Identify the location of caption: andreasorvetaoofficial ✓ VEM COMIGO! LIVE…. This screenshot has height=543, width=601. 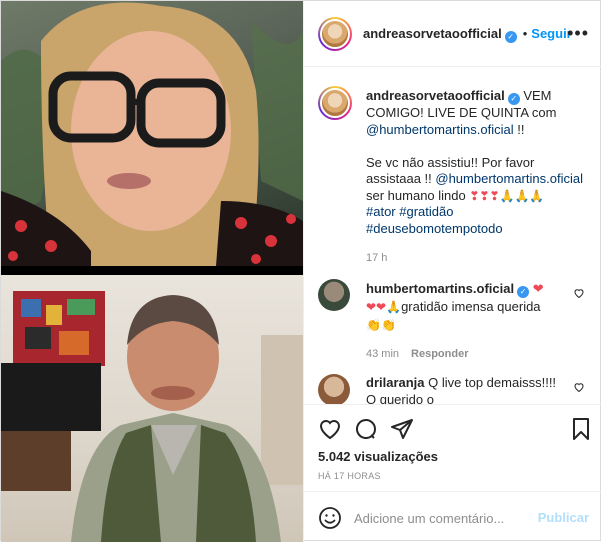
(479, 177).